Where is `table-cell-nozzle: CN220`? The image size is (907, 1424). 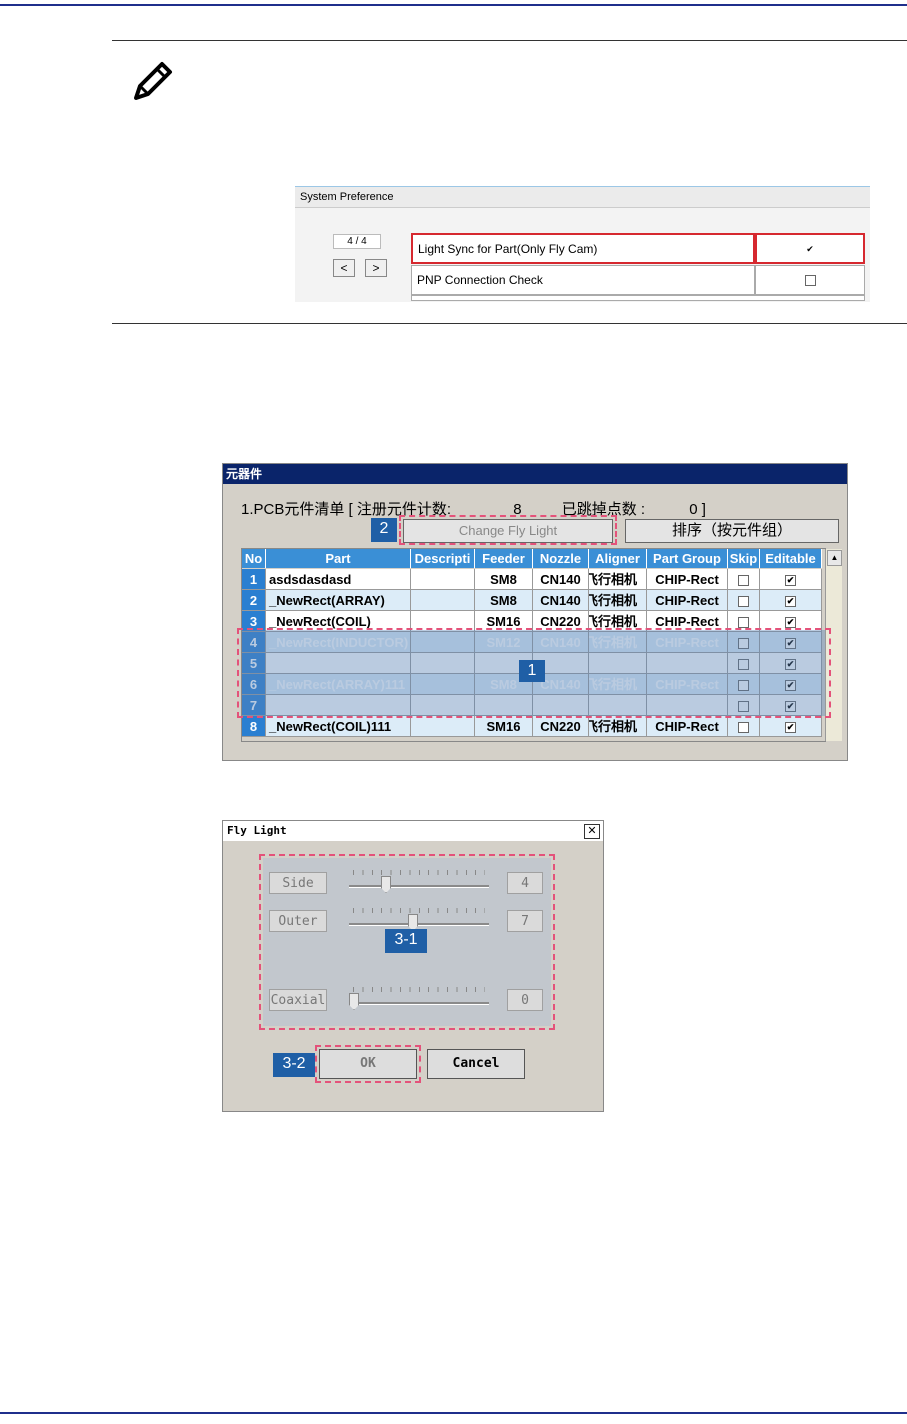 table-cell-nozzle: CN220 is located at coordinates (561, 726).